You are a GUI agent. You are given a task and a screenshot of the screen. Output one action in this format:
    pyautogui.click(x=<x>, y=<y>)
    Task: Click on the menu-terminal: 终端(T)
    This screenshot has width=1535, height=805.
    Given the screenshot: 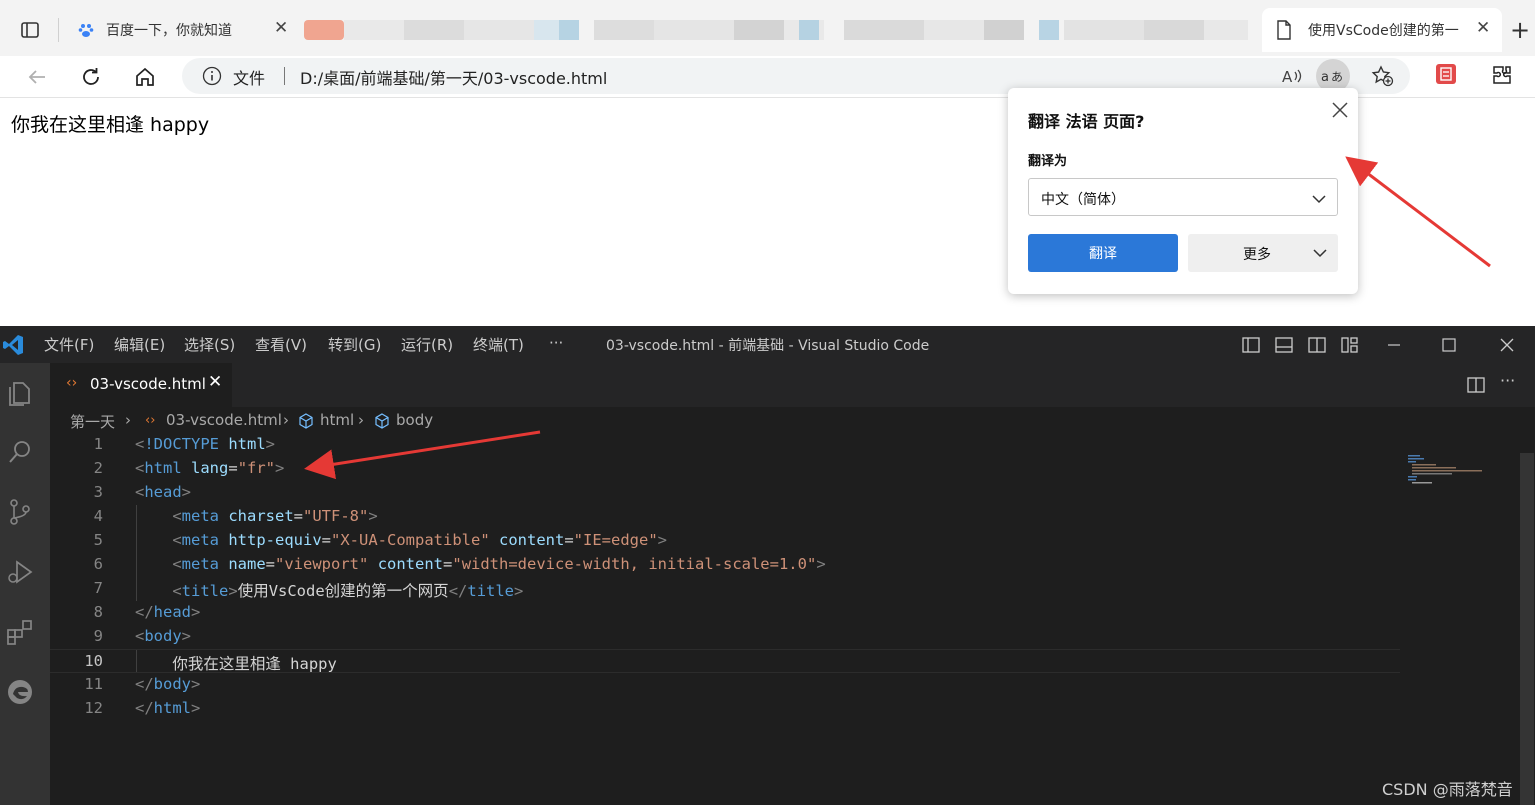 What is the action you would take?
    pyautogui.click(x=498, y=344)
    